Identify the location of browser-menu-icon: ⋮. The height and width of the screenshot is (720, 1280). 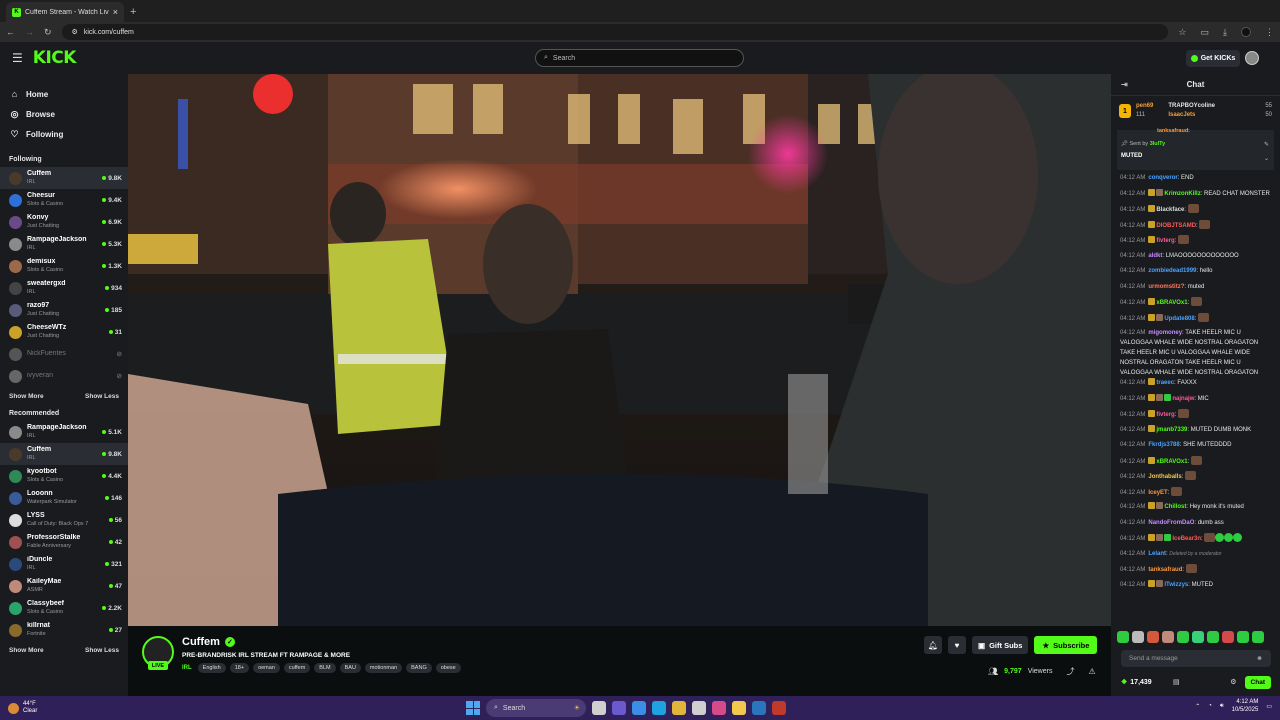
(1269, 32).